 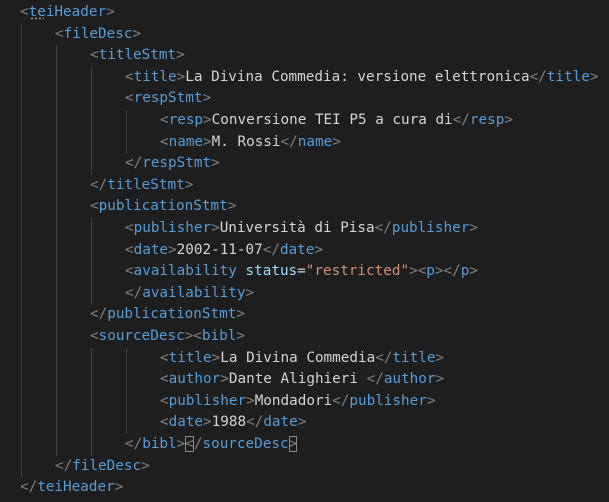 I want to click on text-content: La Divina Commedia, so click(x=298, y=357).